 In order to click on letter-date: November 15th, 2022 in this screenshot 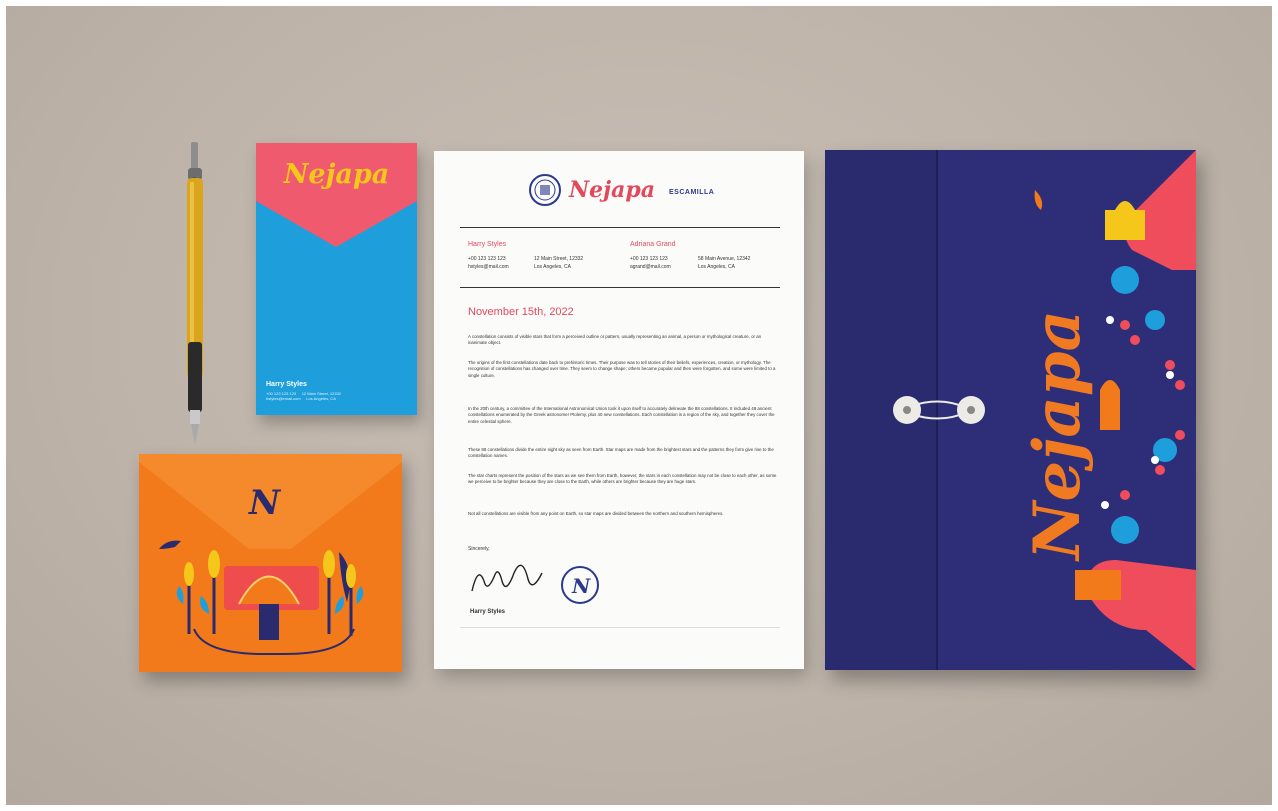, I will do `click(521, 312)`.